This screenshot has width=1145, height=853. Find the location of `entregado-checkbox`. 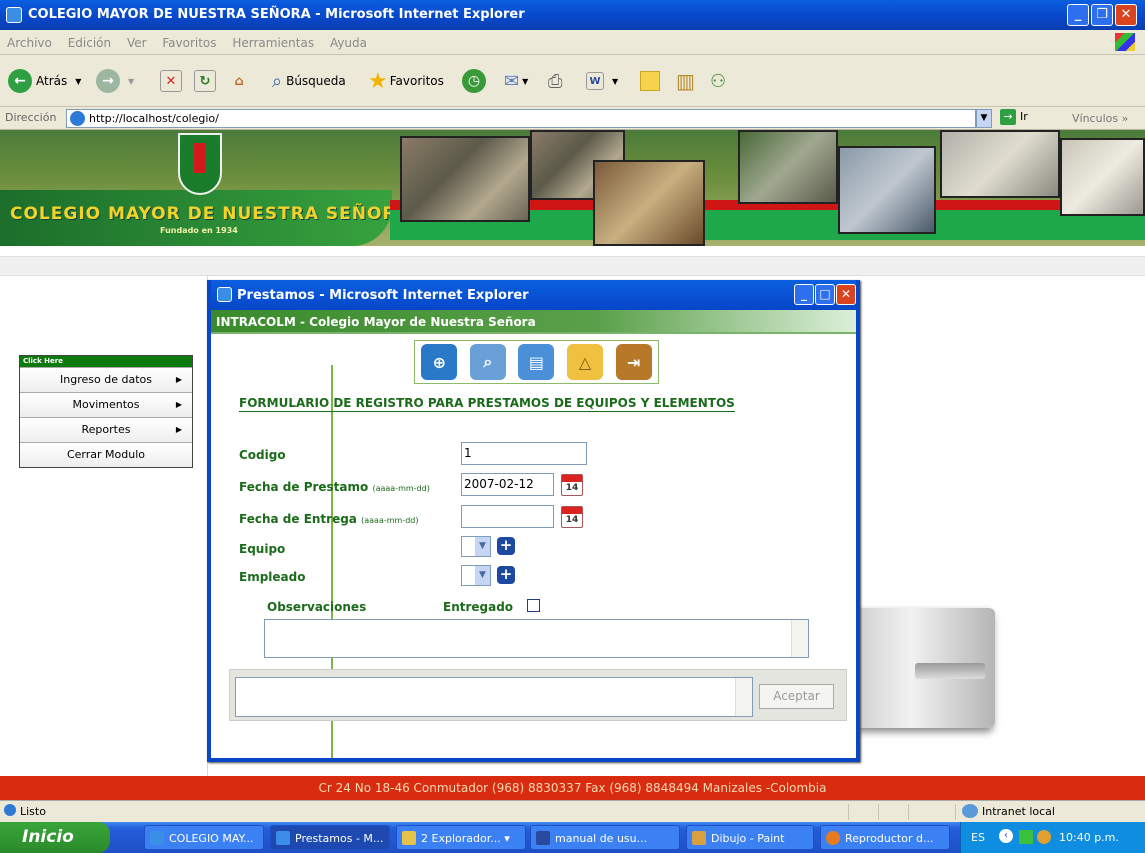

entregado-checkbox is located at coordinates (533, 605).